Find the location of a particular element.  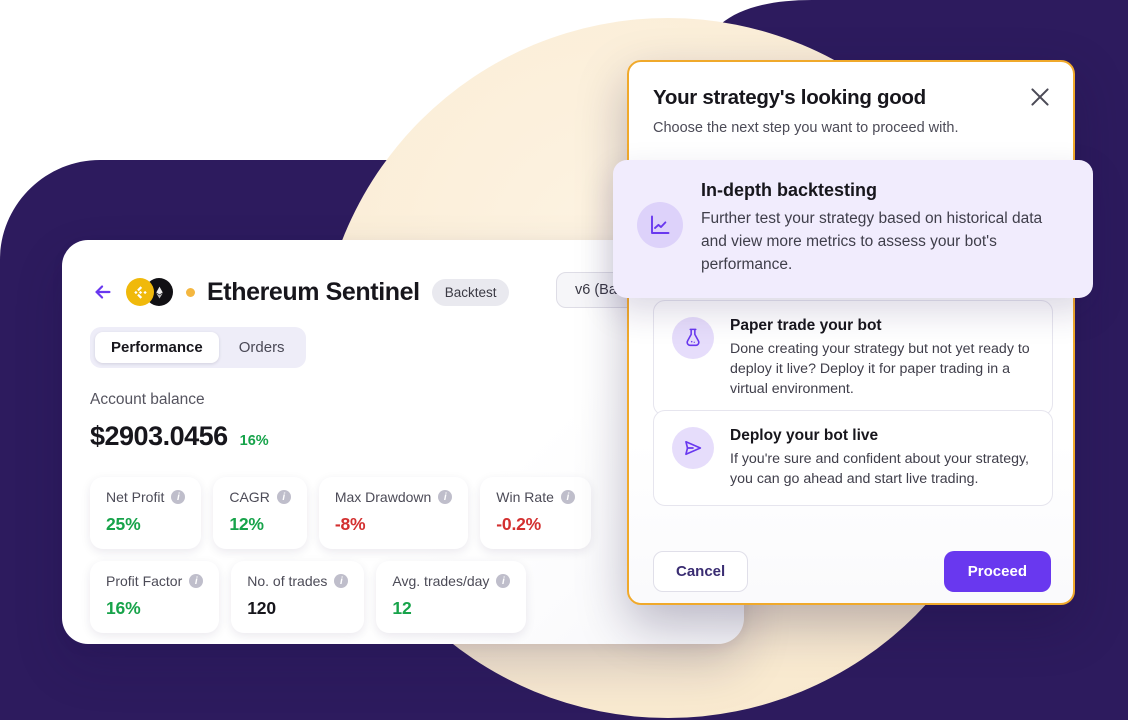

metric-card-net-profit: Net Profit i 25% is located at coordinates (146, 513).